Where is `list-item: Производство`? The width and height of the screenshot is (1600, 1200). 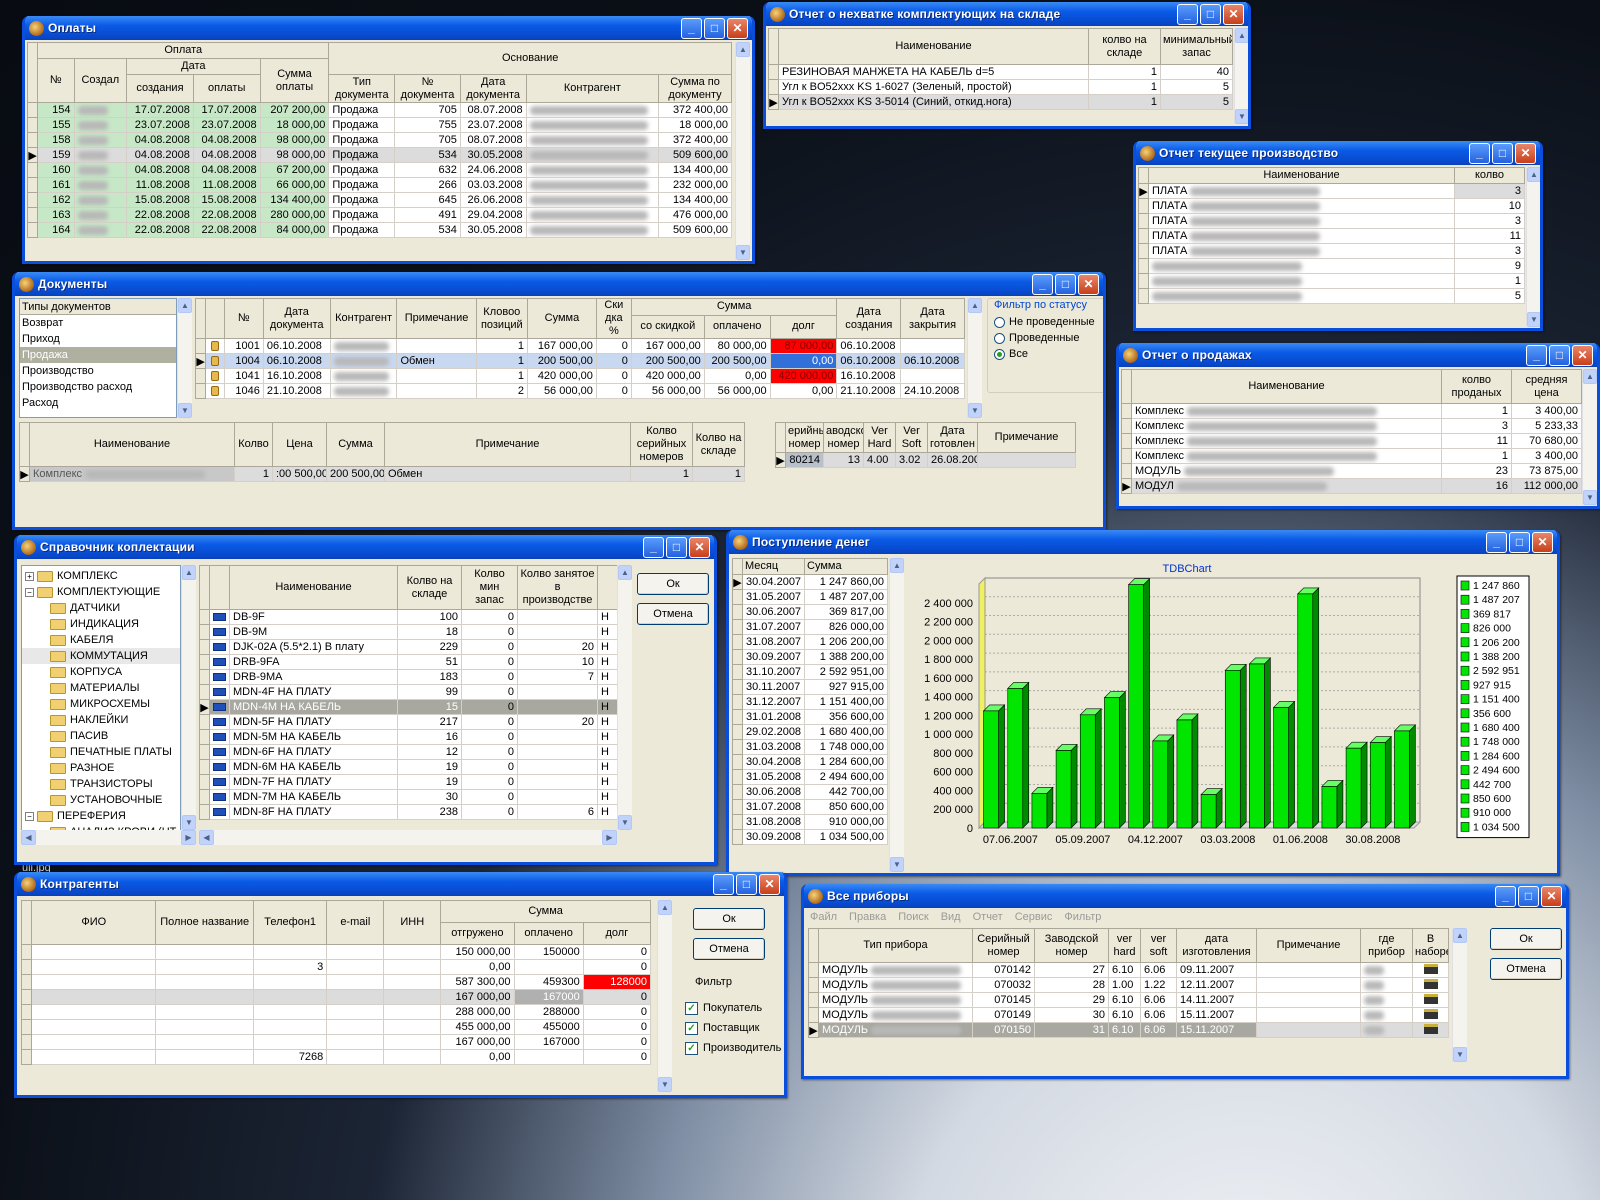 list-item: Производство is located at coordinates (98, 371).